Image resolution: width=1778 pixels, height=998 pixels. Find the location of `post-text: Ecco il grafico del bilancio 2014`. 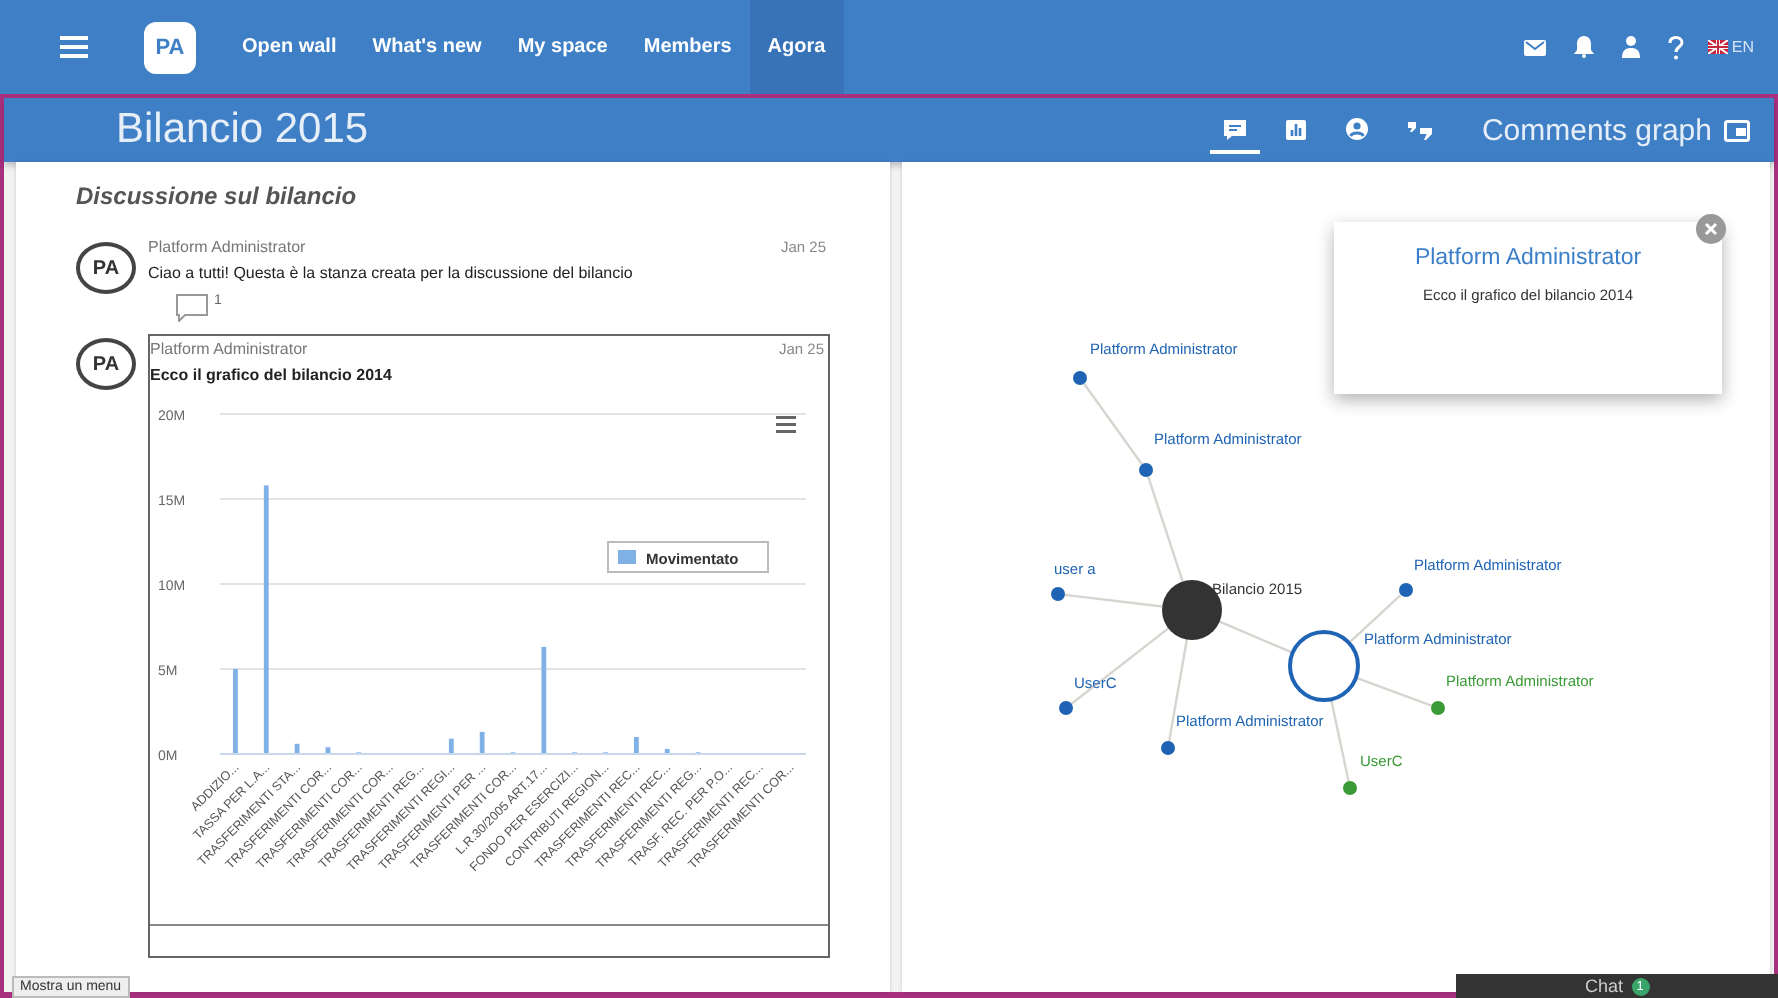

post-text: Ecco il grafico del bilancio 2014 is located at coordinates (272, 375).